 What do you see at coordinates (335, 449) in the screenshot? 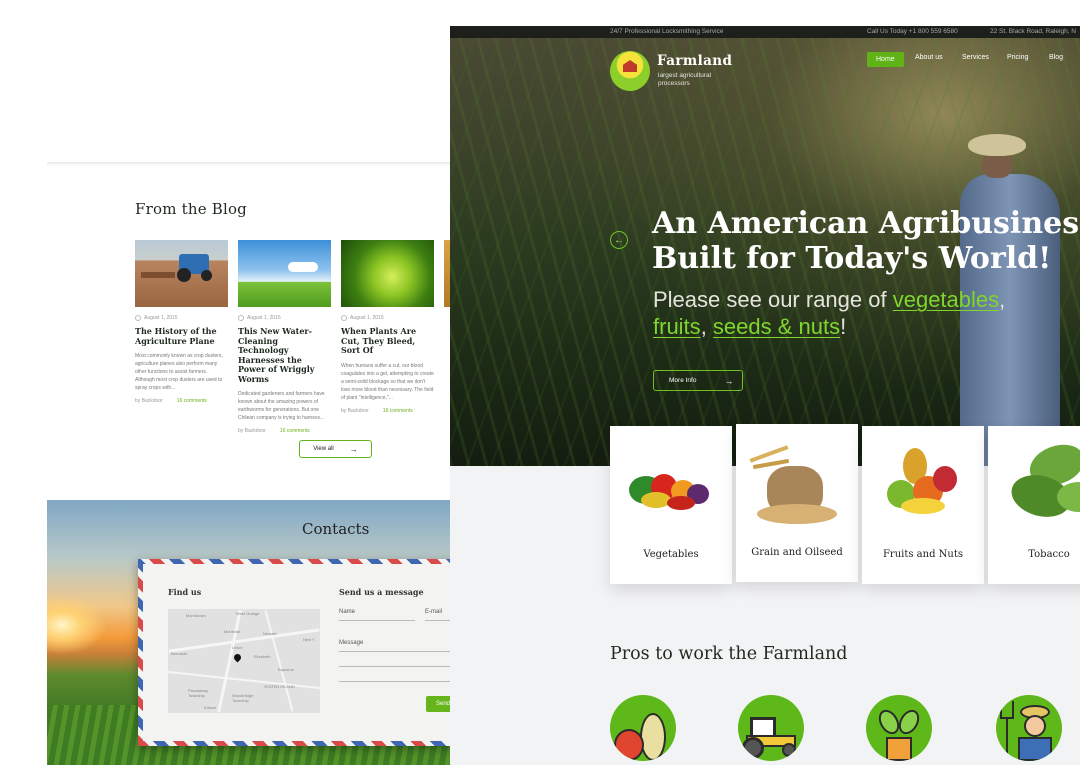
I see `view-all-button: View all →` at bounding box center [335, 449].